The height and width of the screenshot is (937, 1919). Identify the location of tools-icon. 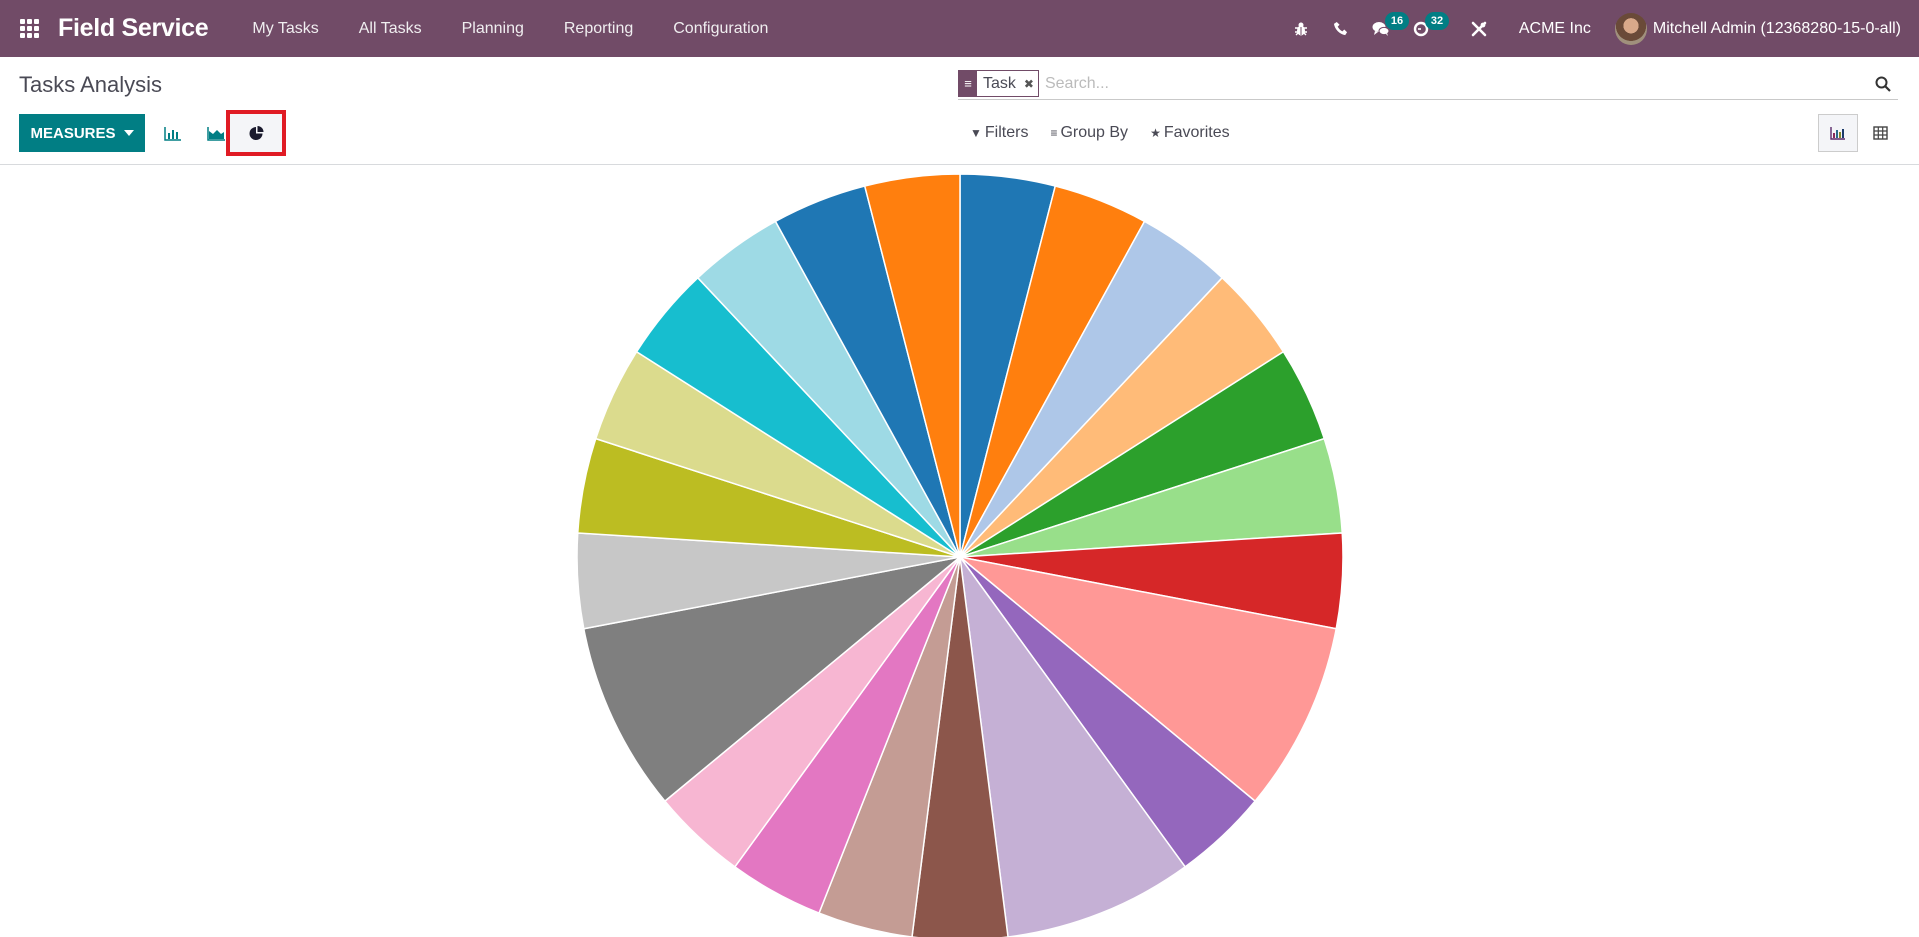
(1479, 28).